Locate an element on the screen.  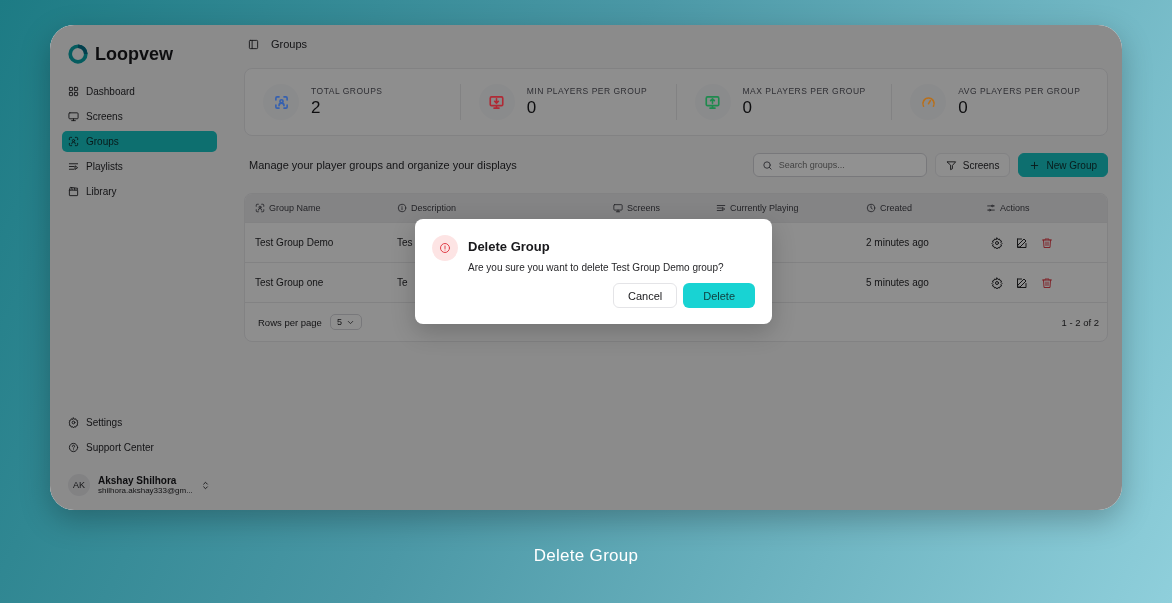
logo-icon is located at coordinates (78, 54).